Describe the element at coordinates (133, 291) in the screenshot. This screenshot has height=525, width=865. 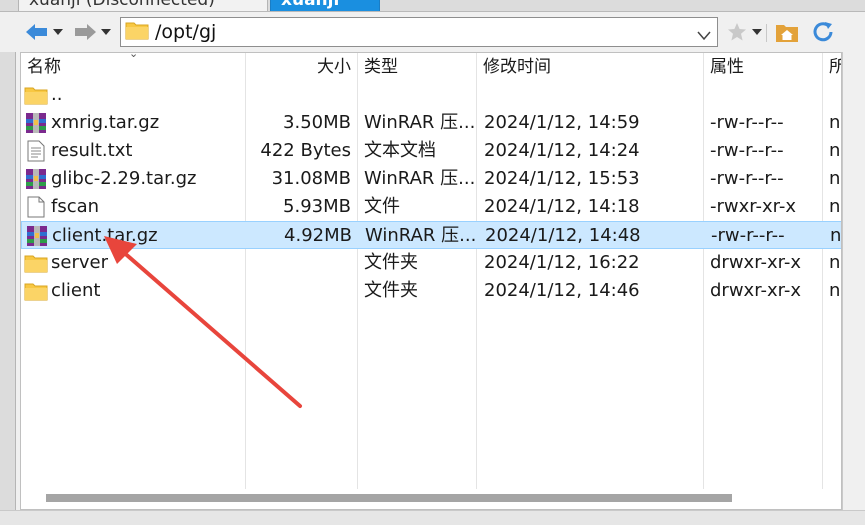
I see `file-name-cell: client` at that location.